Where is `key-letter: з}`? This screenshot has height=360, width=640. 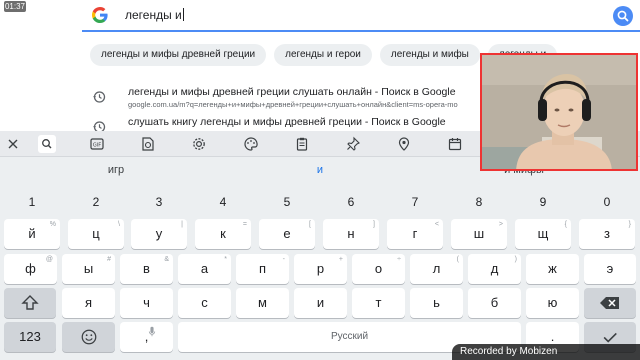
key-letter: з} is located at coordinates (607, 234).